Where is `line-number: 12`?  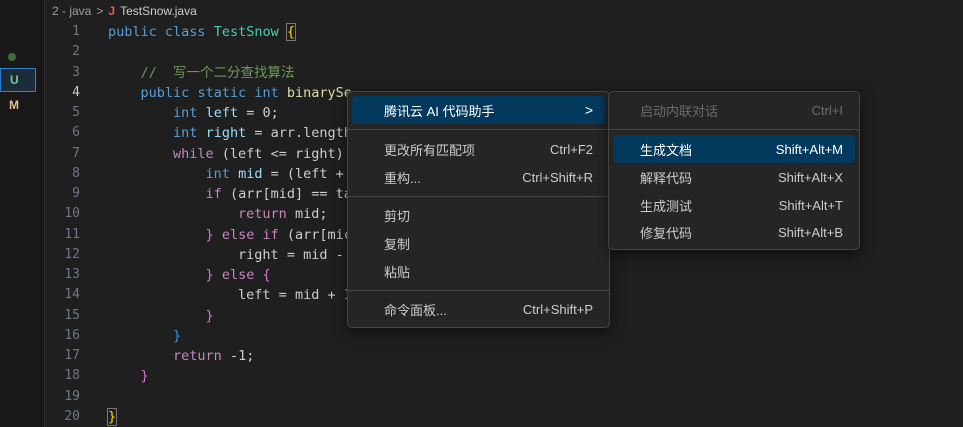
line-number: 12 is located at coordinates (72, 254).